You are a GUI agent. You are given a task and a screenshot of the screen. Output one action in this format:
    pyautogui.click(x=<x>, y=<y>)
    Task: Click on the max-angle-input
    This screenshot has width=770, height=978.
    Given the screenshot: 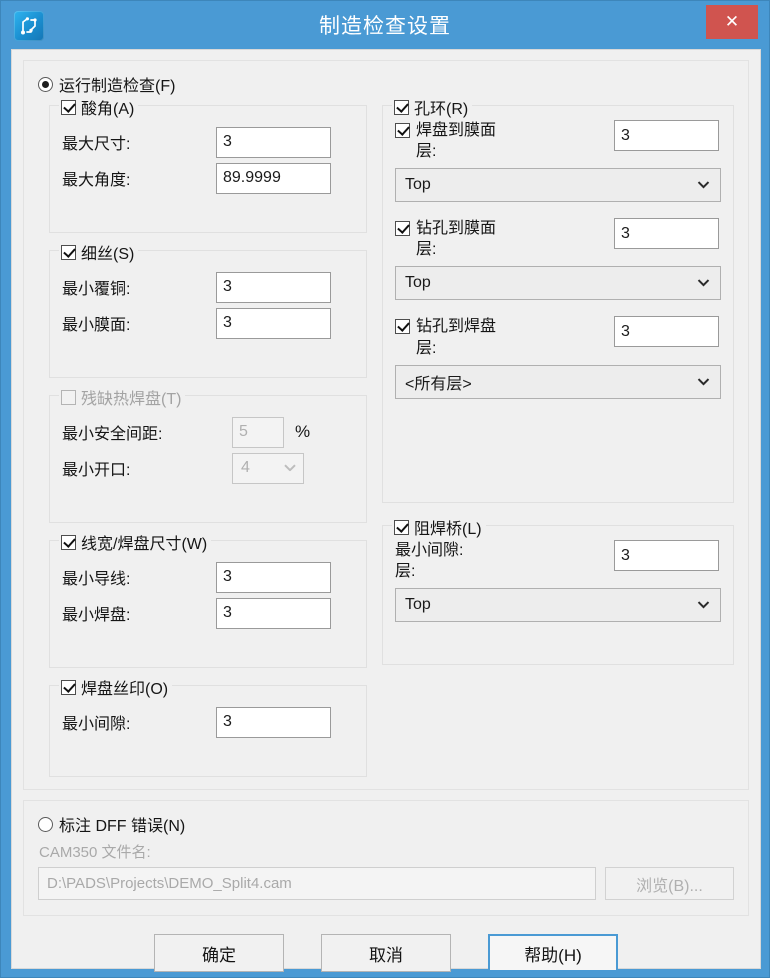 What is the action you would take?
    pyautogui.click(x=273, y=178)
    